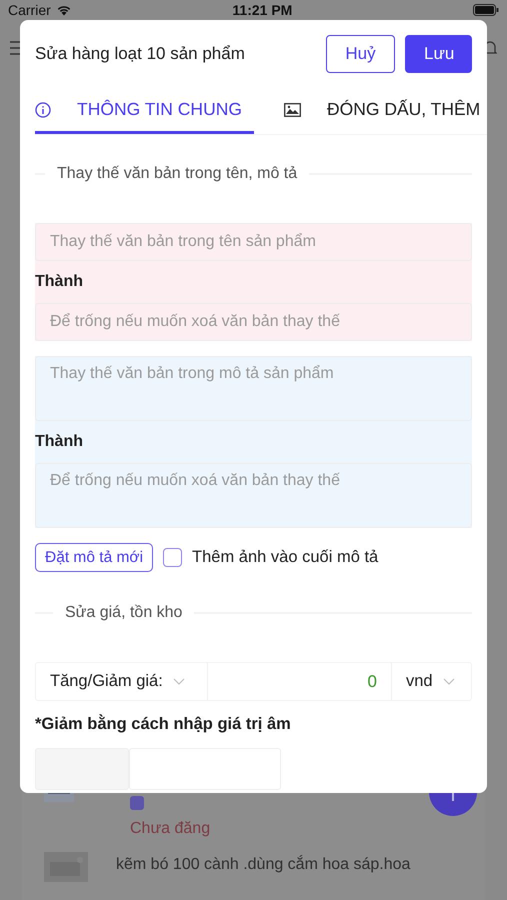  Describe the element at coordinates (360, 54) in the screenshot. I see `cancel-button: Huỷ` at that location.